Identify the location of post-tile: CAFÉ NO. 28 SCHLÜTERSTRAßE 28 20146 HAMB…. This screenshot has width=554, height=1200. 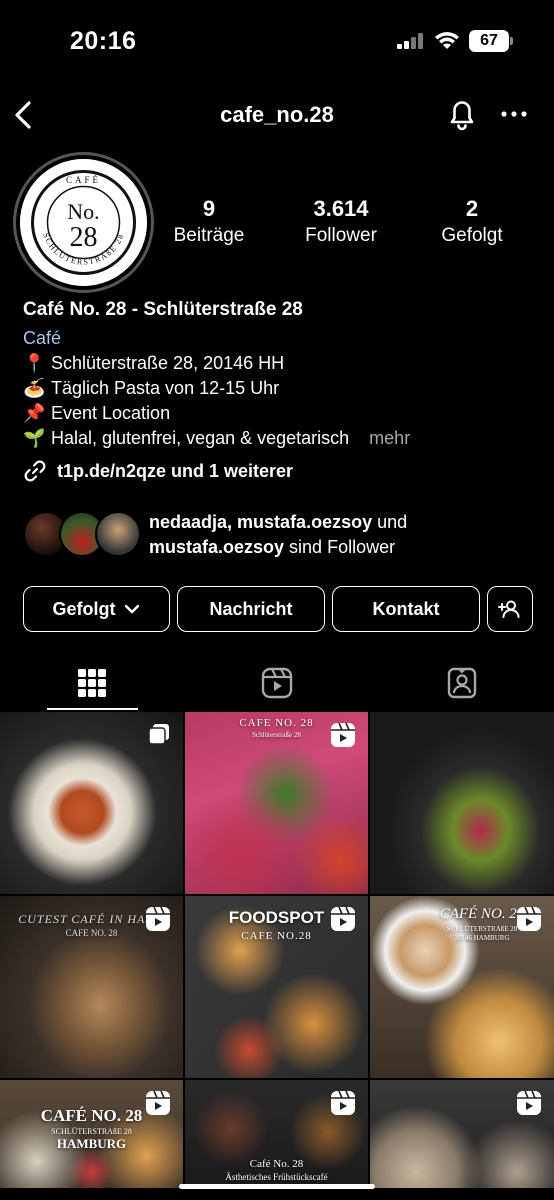
(462, 987).